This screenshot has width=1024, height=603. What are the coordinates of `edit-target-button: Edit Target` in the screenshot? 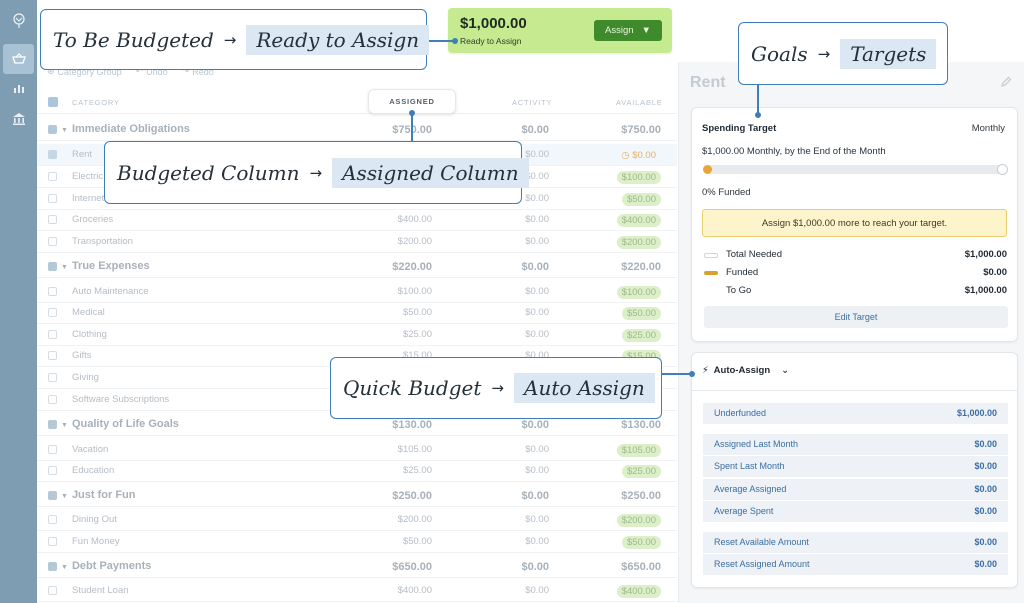 It's located at (856, 317).